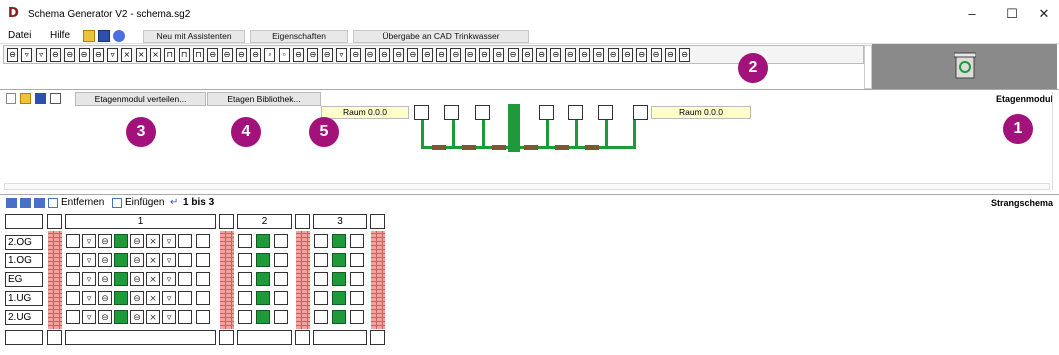 Image resolution: width=1059 pixels, height=355 pixels. I want to click on bathtub-icon: ⊓, so click(198, 55).